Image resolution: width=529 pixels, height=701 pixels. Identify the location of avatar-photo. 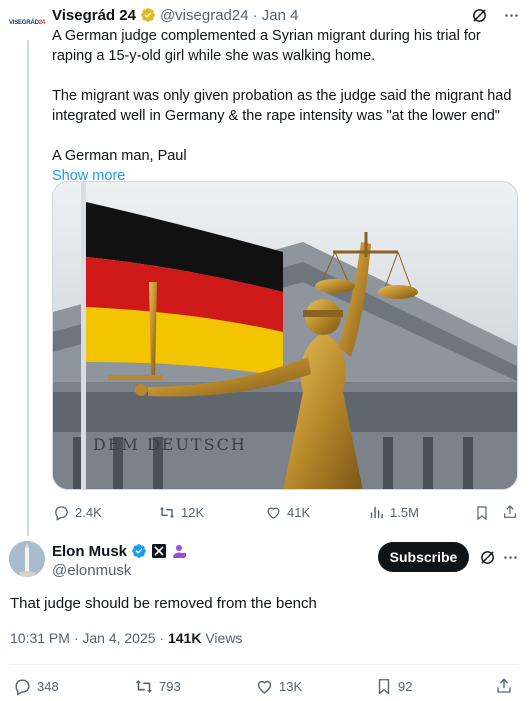
(27, 559).